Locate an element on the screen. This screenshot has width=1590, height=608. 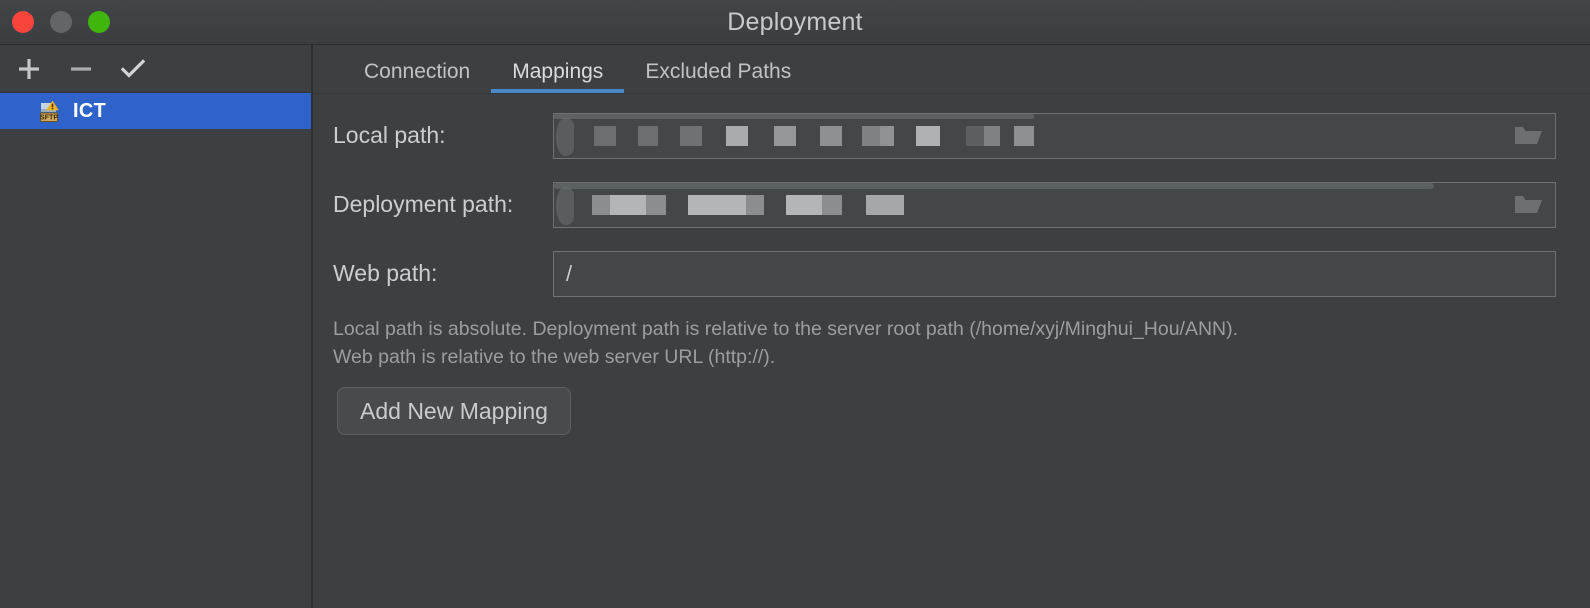
server-list-item-ict: SFTP ICT is located at coordinates (155, 111).